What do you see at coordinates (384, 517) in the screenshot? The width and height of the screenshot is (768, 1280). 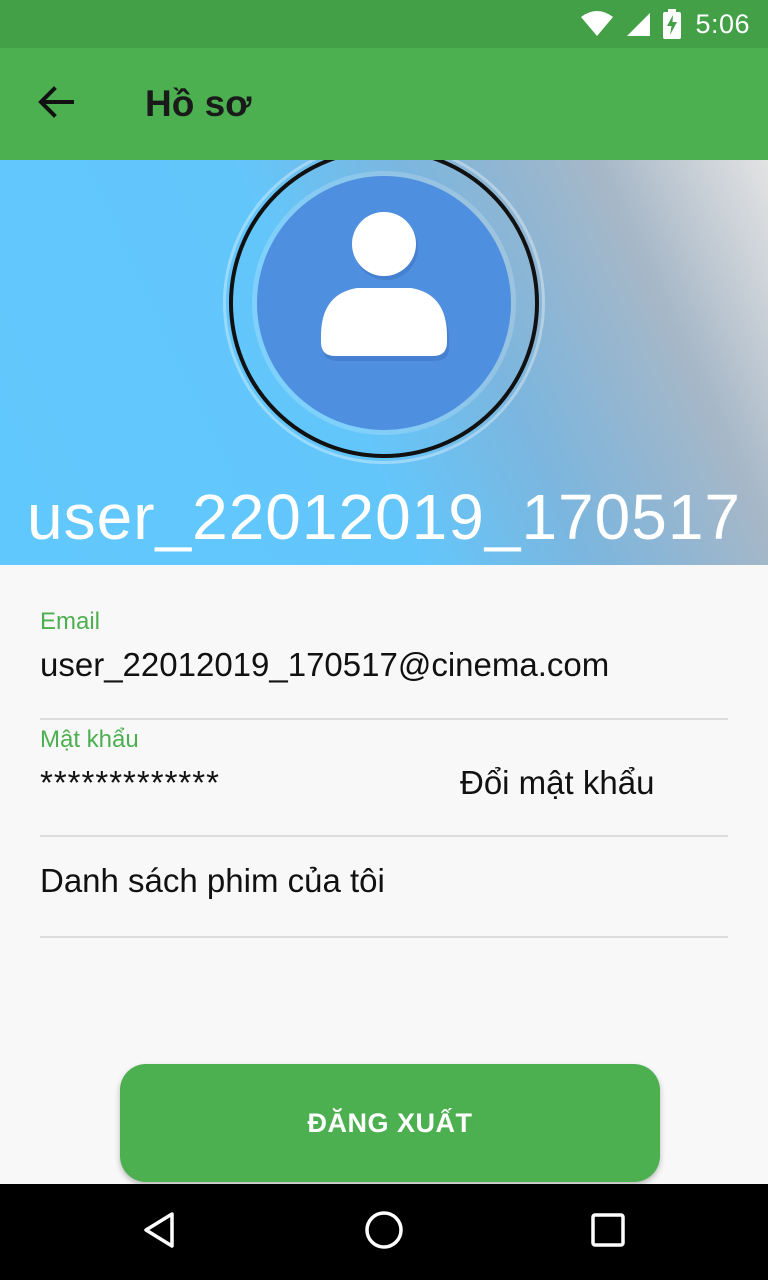 I see `profile-username: user_22012019_170517` at bounding box center [384, 517].